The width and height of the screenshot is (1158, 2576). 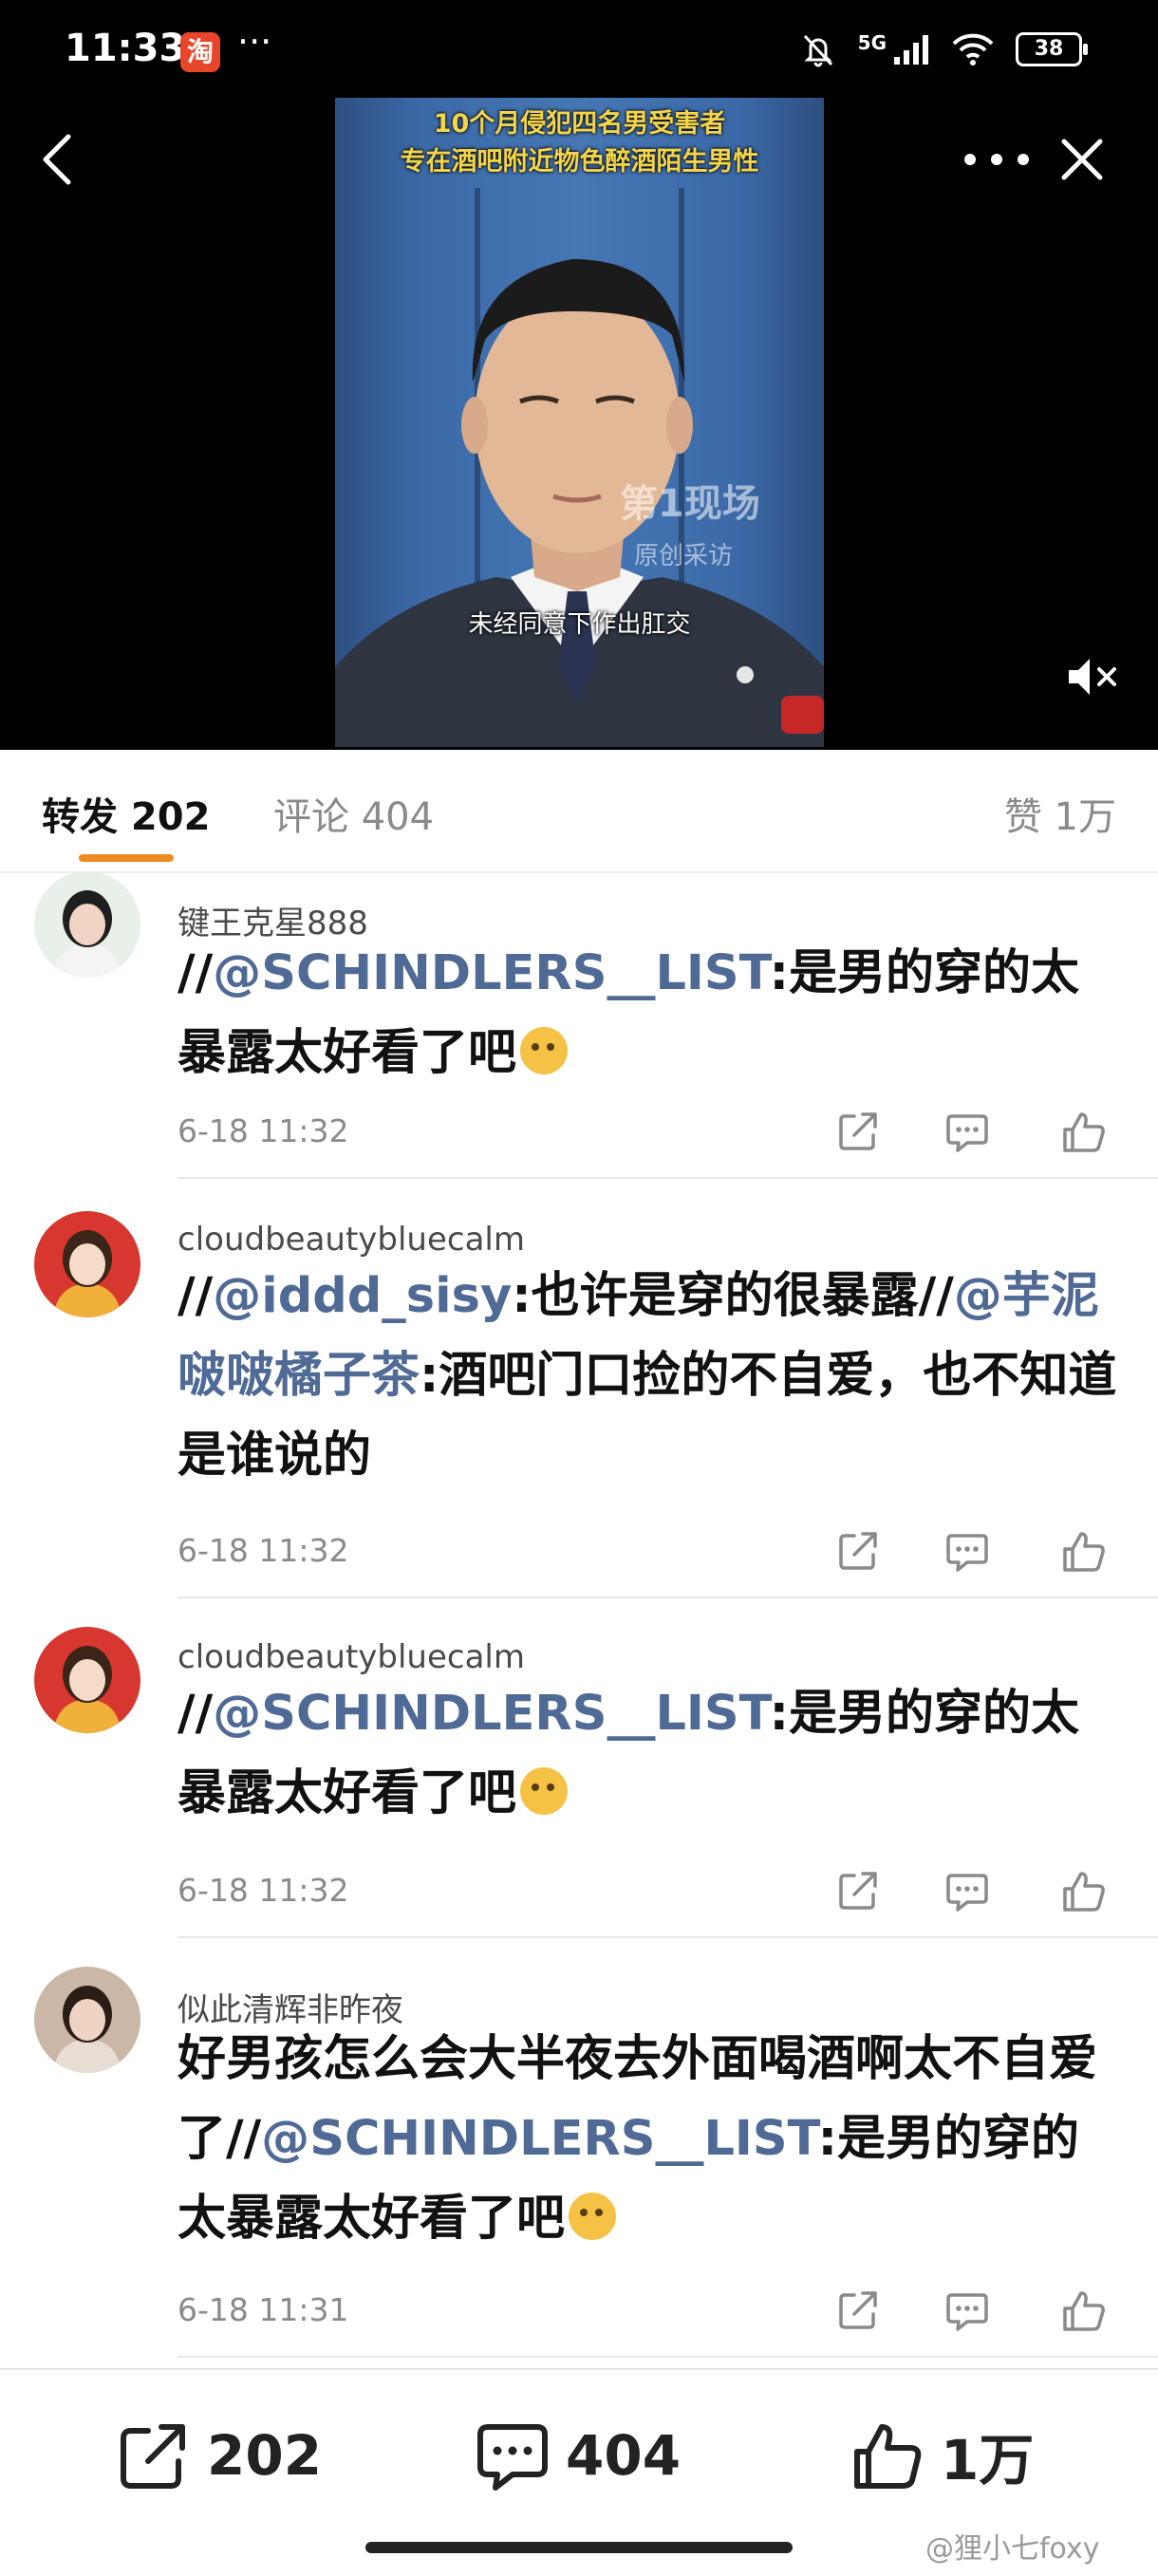 What do you see at coordinates (353, 814) in the screenshot?
I see `tab-comment: 评论 404` at bounding box center [353, 814].